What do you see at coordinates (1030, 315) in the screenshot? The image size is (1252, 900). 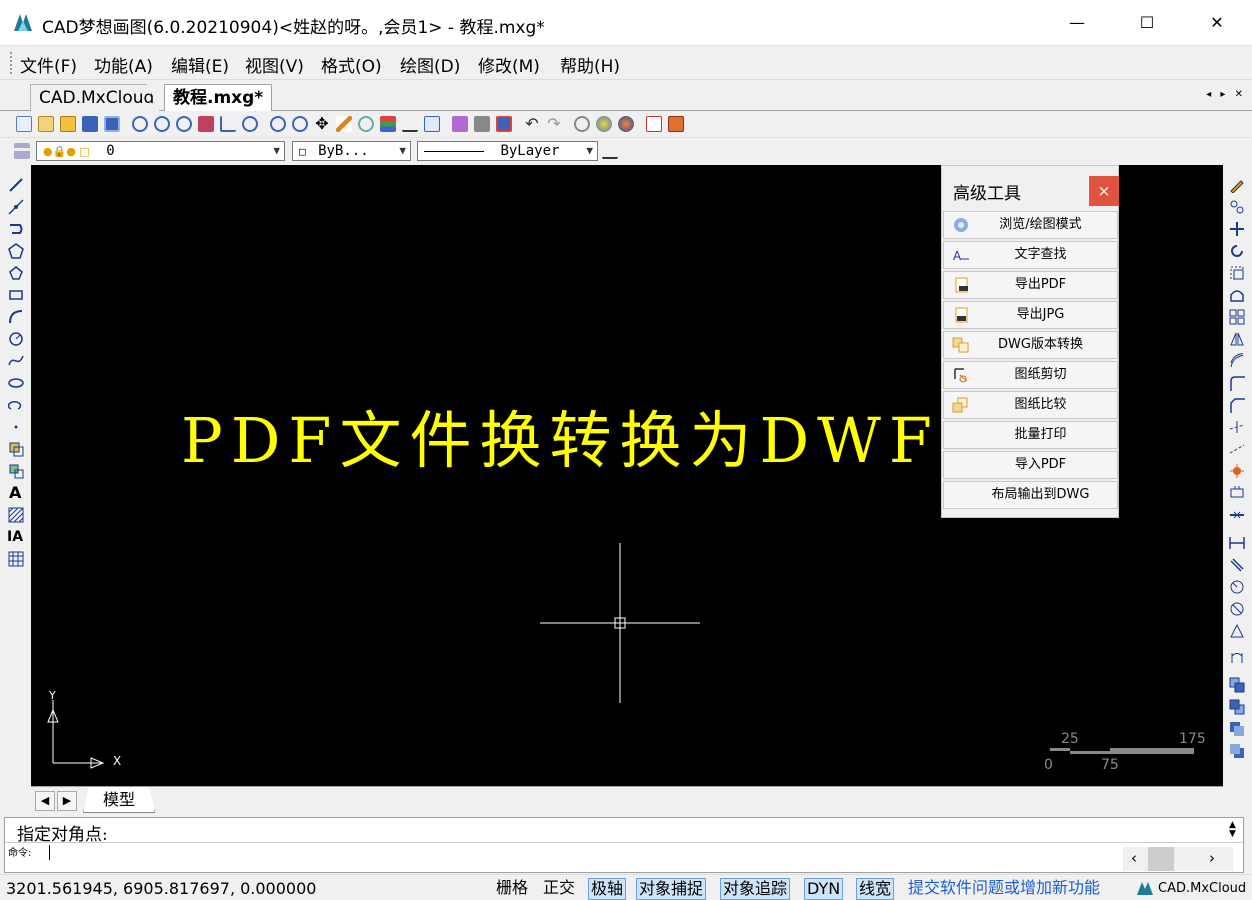 I see `export-jpg-button: 导出JPG` at bounding box center [1030, 315].